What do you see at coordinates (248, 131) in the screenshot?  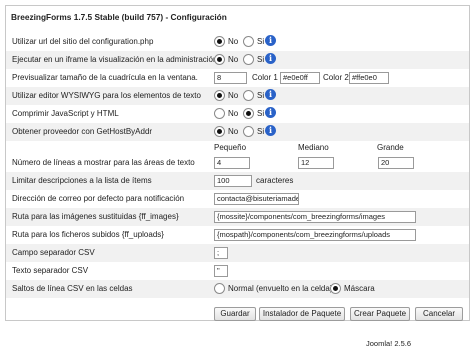 I see `gethostbyaddr-si-radio` at bounding box center [248, 131].